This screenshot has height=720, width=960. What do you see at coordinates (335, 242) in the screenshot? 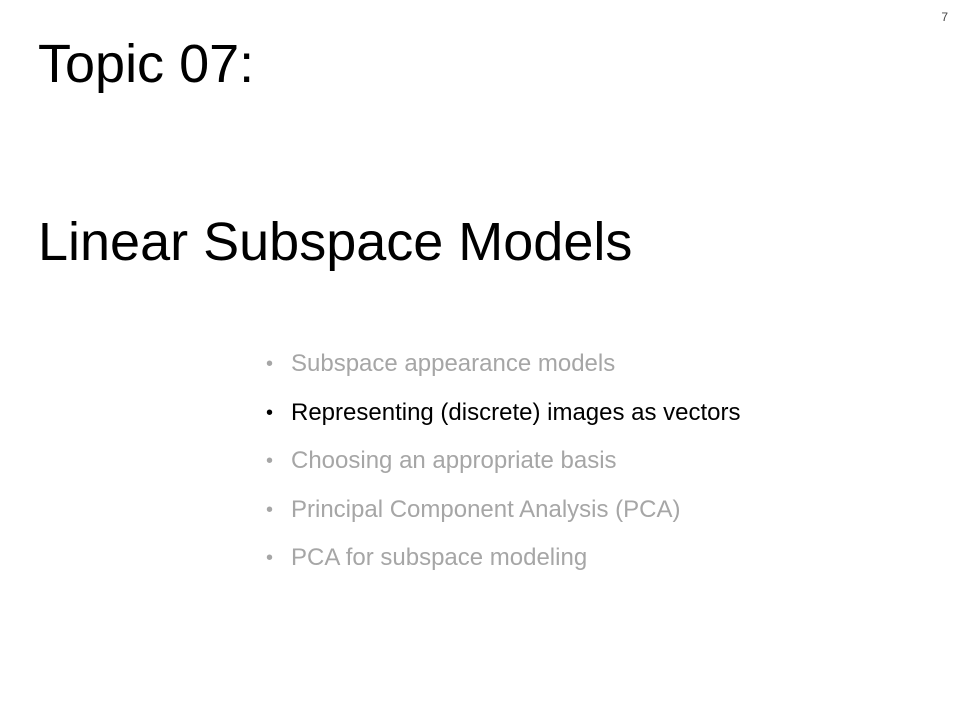
I see `slide-title-main: Linear Subspace Models` at bounding box center [335, 242].